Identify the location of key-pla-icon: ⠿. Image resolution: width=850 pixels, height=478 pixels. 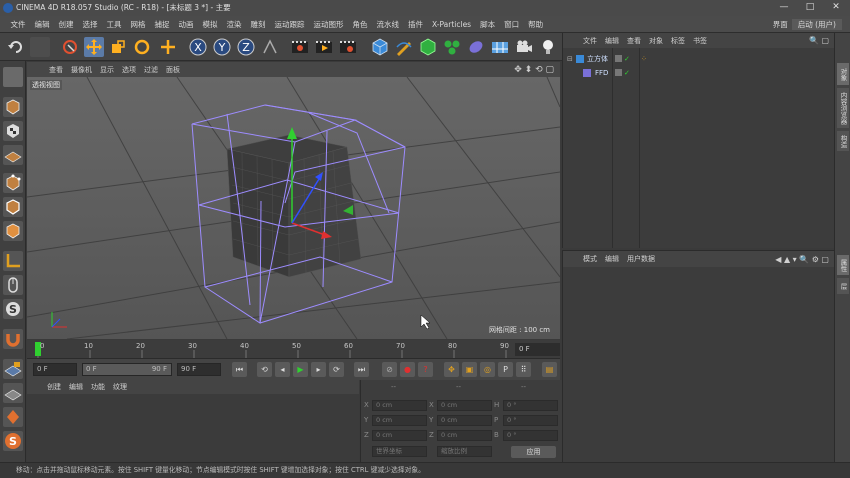
(523, 369).